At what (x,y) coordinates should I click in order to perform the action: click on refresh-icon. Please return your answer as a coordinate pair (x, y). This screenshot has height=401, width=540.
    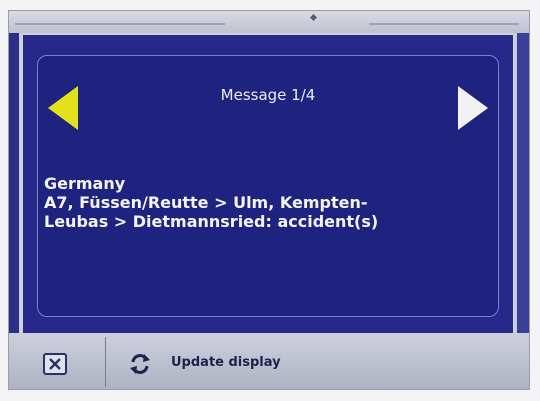
    Looking at the image, I should click on (140, 364).